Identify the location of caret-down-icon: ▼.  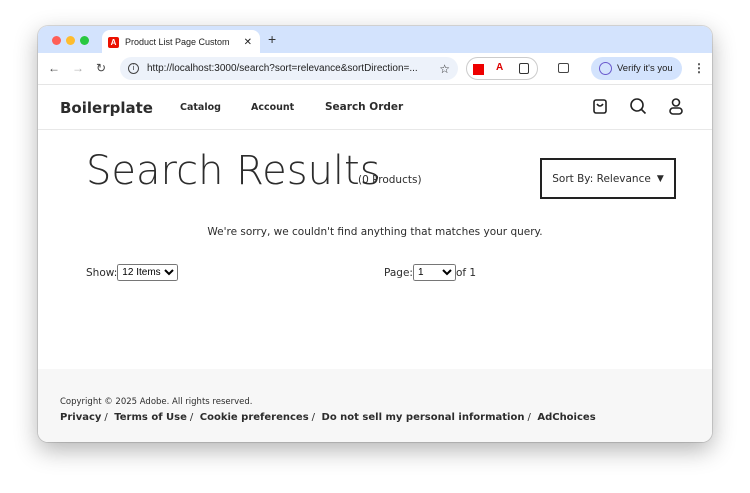
(660, 178).